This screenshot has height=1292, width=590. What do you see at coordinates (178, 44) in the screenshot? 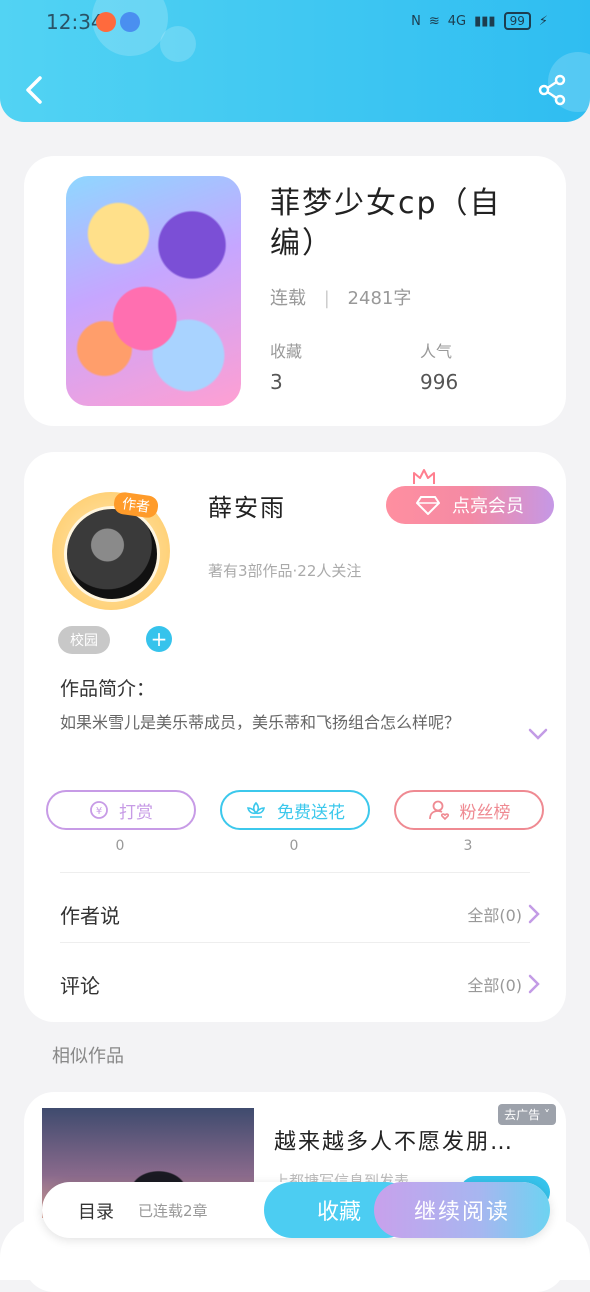
I see `decorative-bubble` at bounding box center [178, 44].